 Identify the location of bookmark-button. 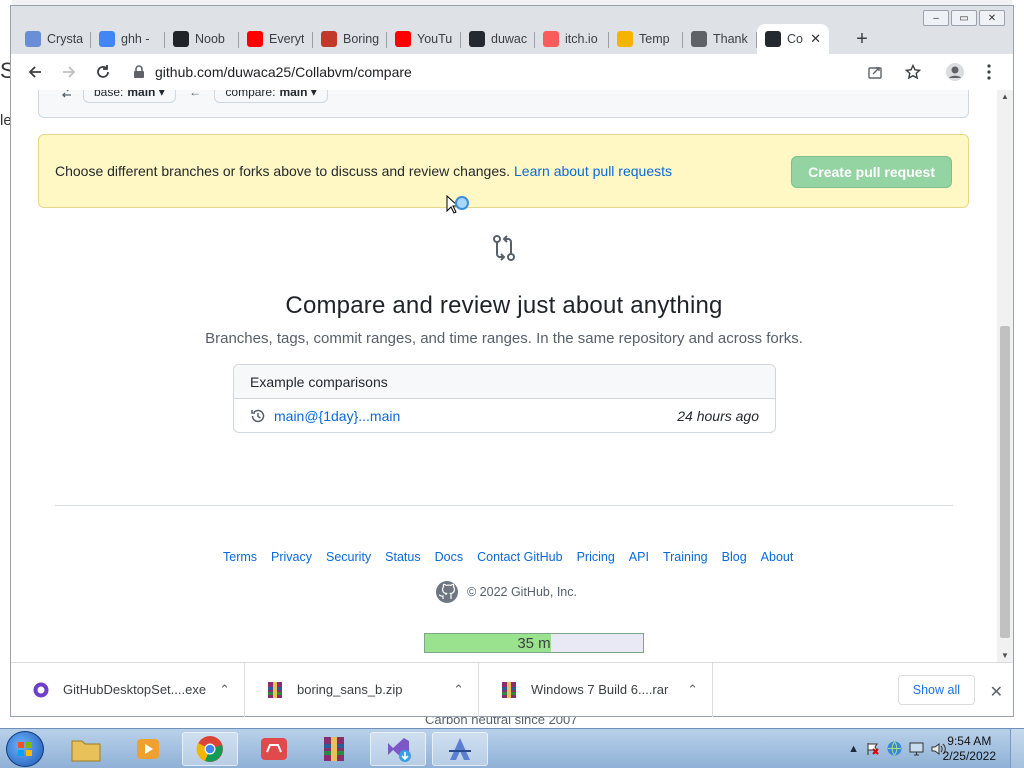
(913, 72).